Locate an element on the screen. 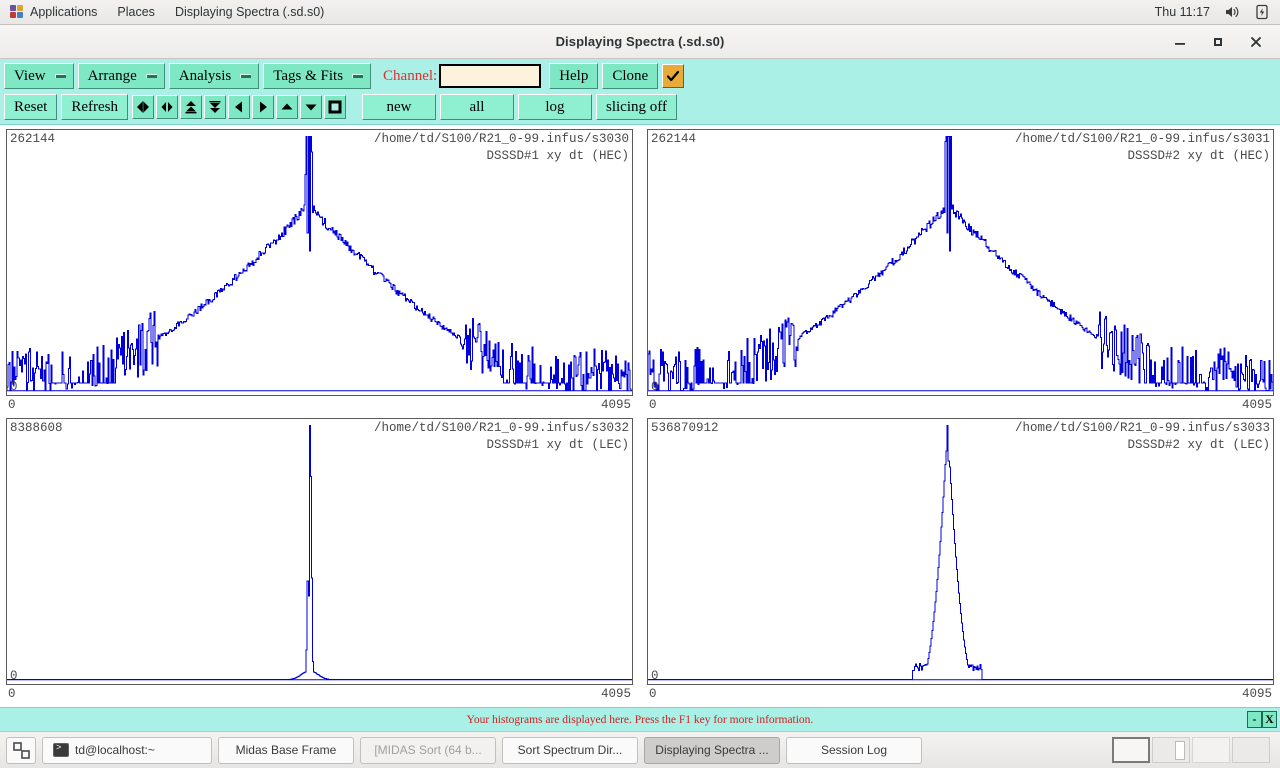 The image size is (1280, 768). places-menu: Places is located at coordinates (136, 12).